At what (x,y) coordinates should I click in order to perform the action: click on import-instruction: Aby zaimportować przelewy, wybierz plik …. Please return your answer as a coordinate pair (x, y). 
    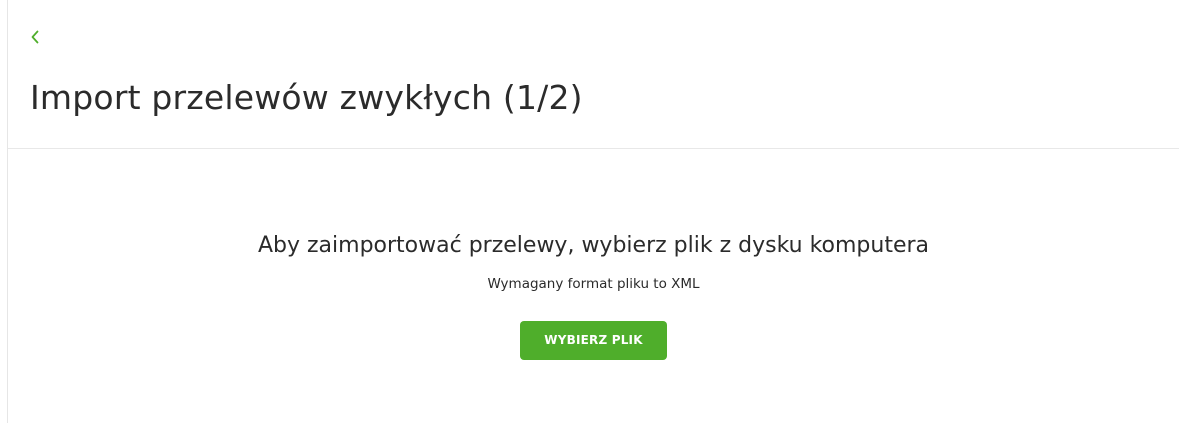
    Looking at the image, I should click on (593, 245).